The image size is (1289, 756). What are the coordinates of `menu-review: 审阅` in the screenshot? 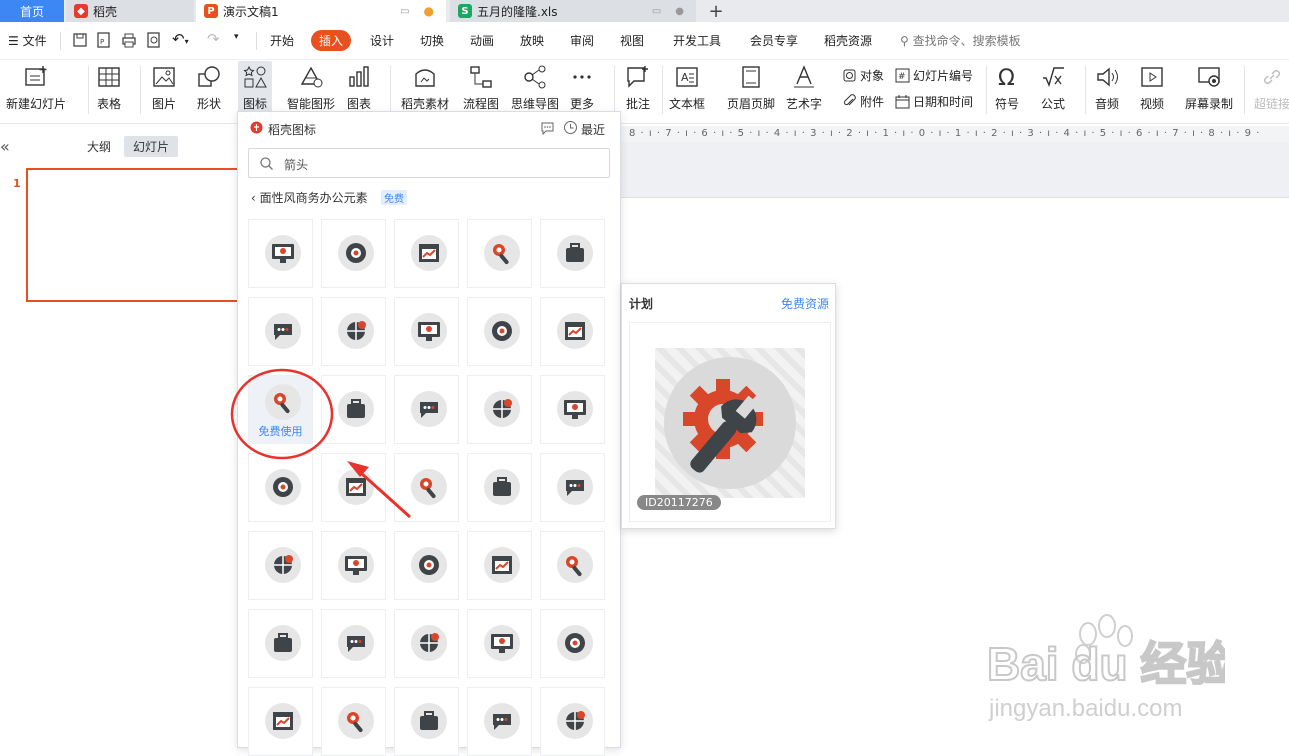 It's located at (582, 40).